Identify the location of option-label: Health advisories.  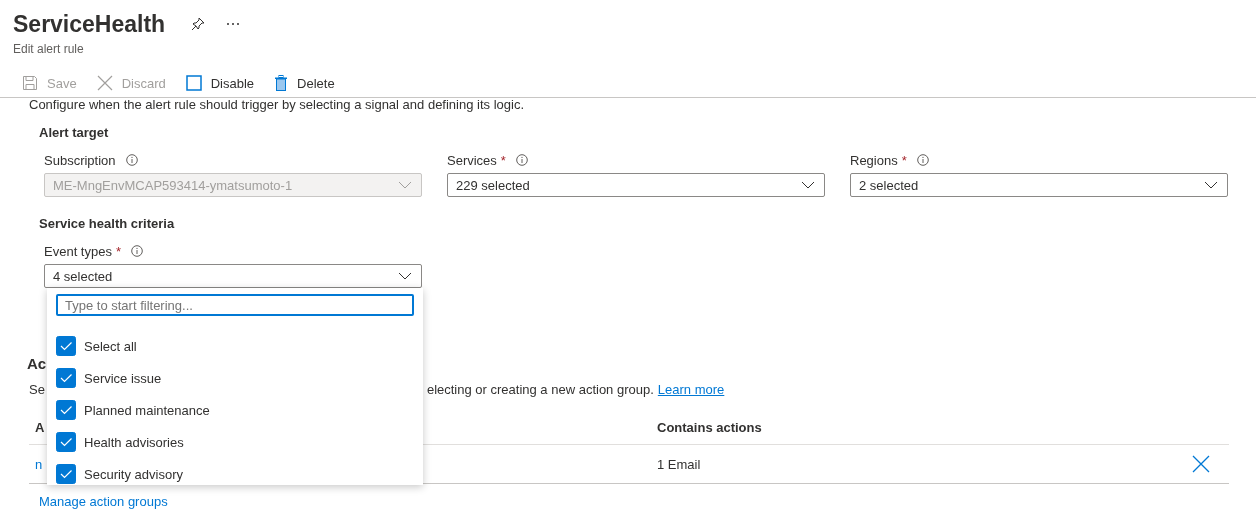
(134, 442).